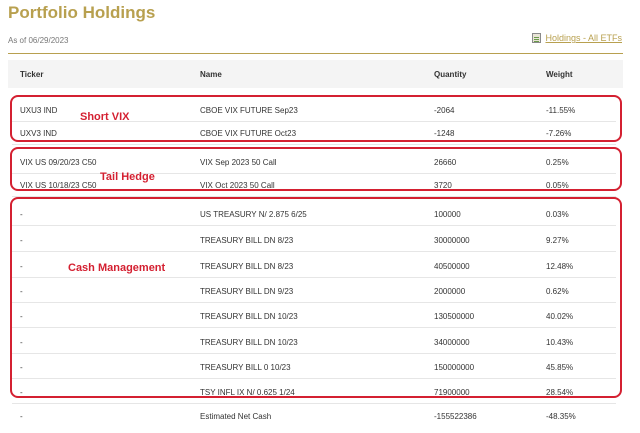 The height and width of the screenshot is (433, 640). Describe the element at coordinates (537, 38) in the screenshot. I see `spreadsheet-icon` at that location.